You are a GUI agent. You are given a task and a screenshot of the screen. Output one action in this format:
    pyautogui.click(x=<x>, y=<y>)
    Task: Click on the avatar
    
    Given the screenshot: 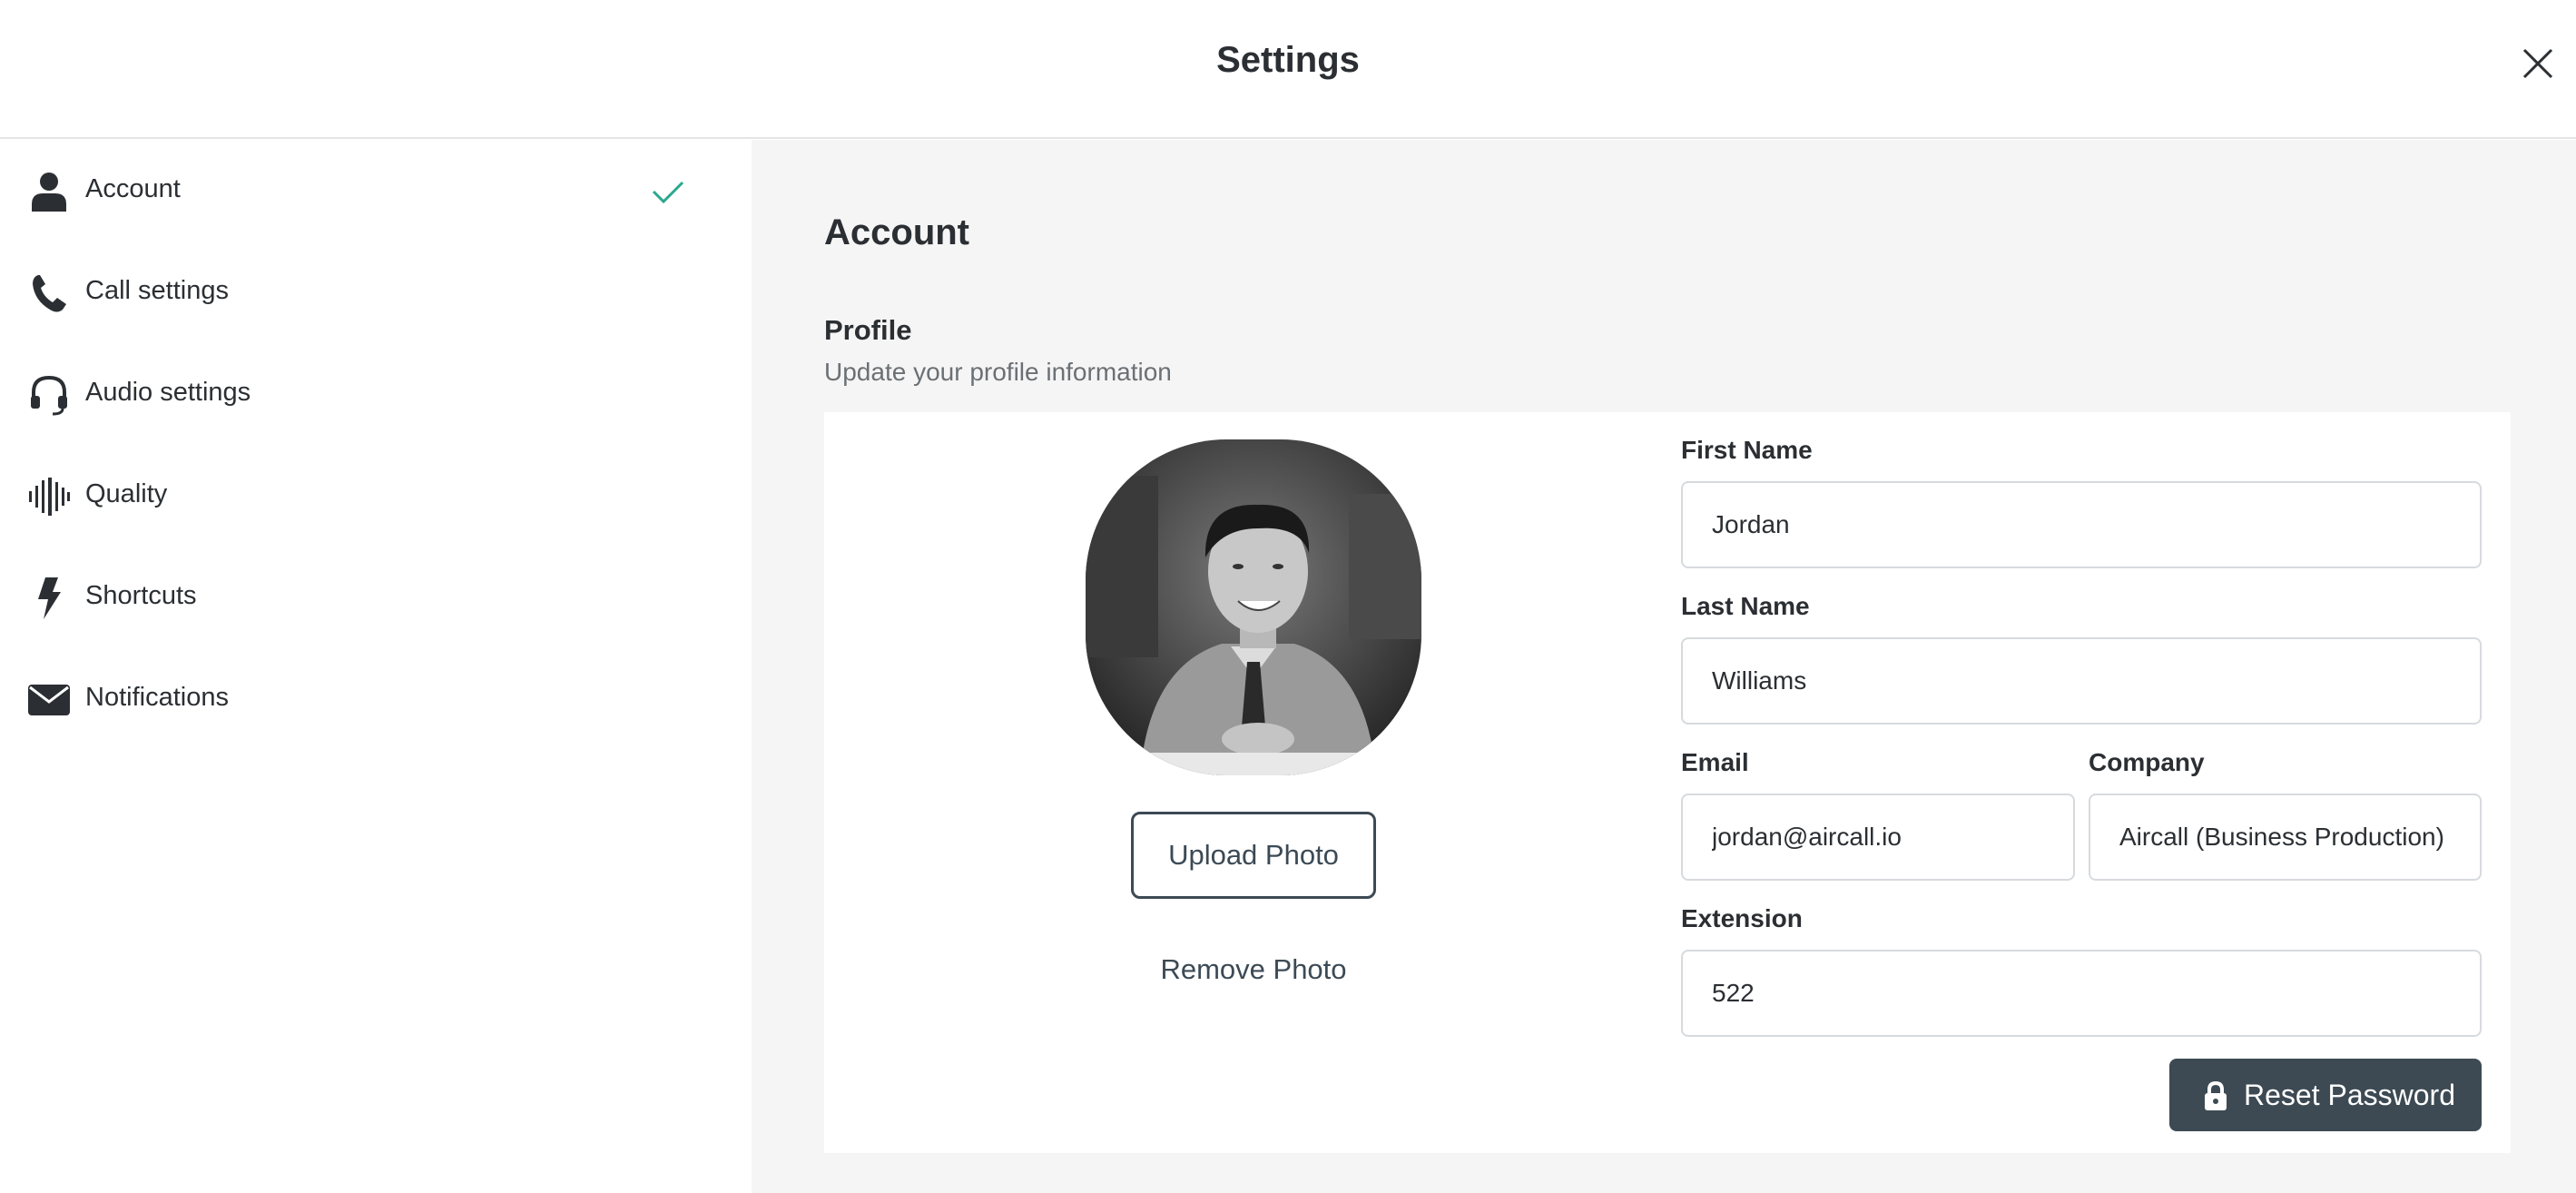 What is the action you would take?
    pyautogui.click(x=1253, y=607)
    